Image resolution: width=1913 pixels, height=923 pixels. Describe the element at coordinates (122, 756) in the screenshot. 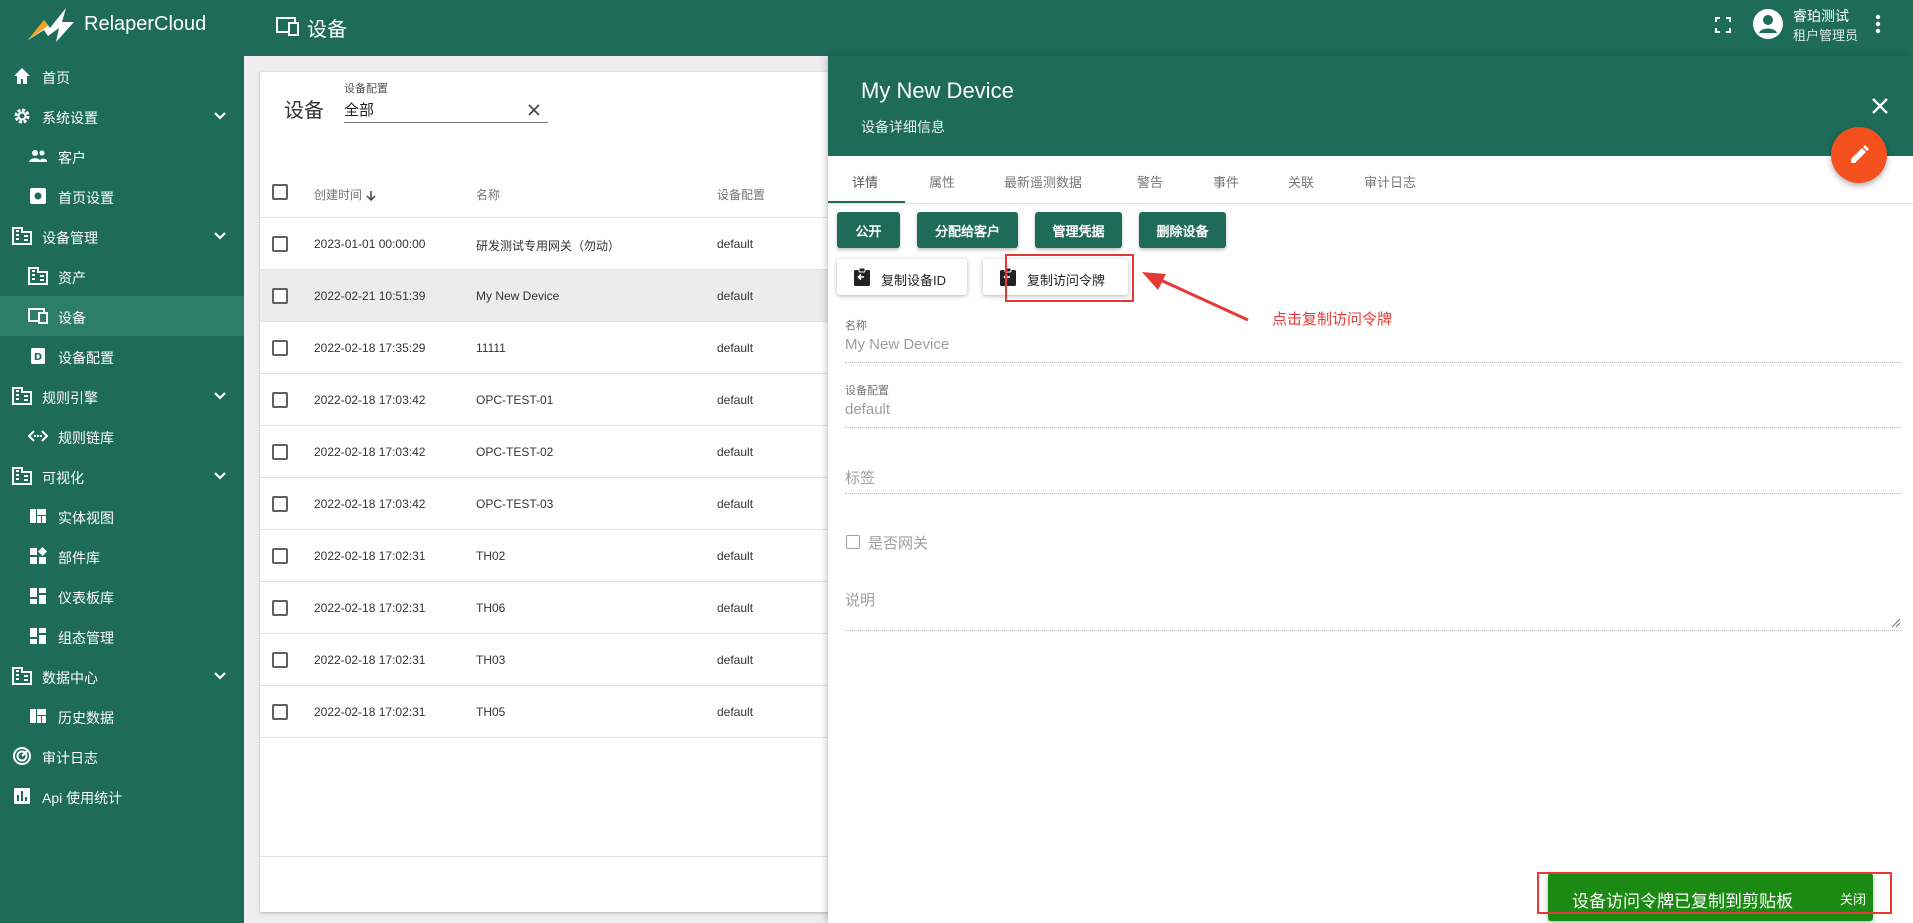

I see `sidebar-item-audit-logs: 审计日志` at that location.